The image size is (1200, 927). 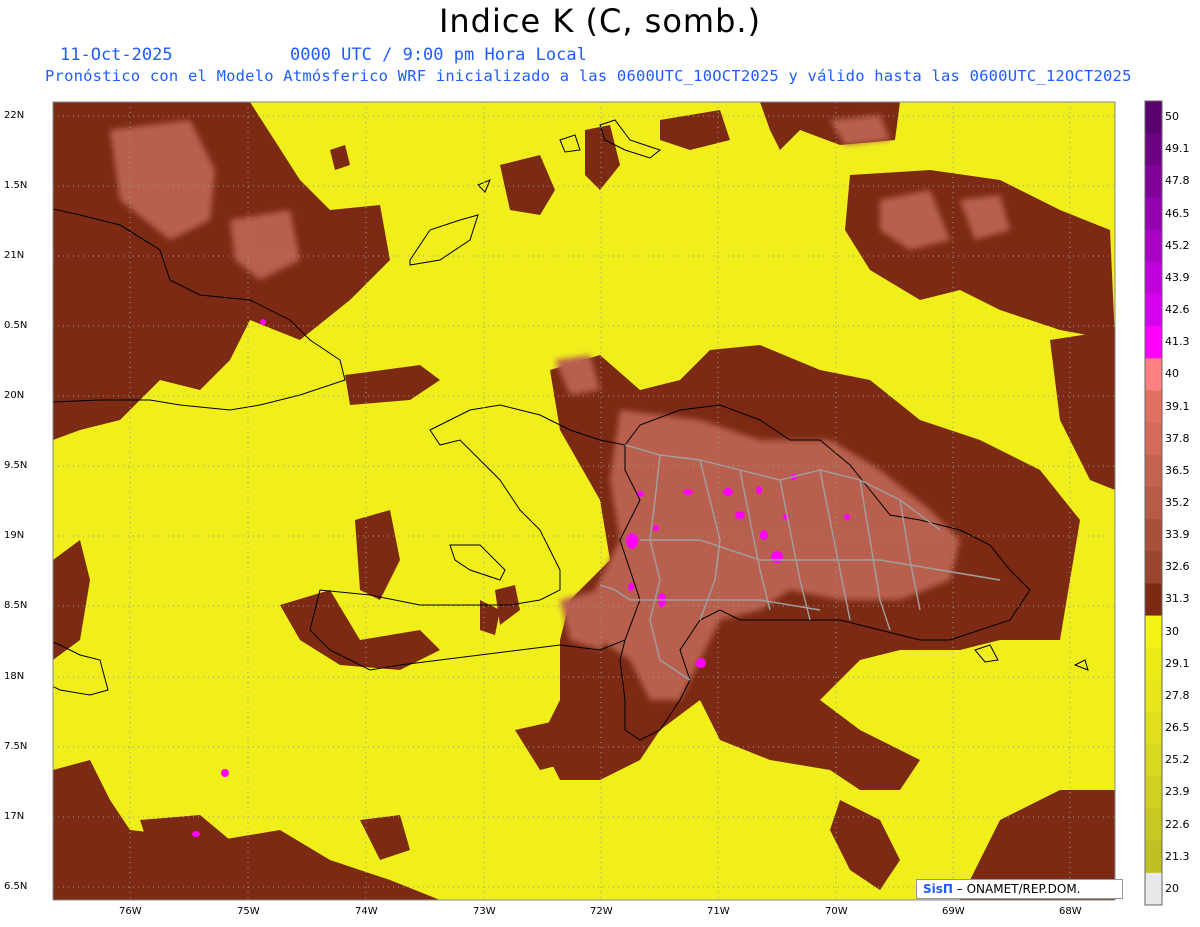 I want to click on credit-box: SisΠ – ONAMET/REP.DOM., so click(x=1019, y=889).